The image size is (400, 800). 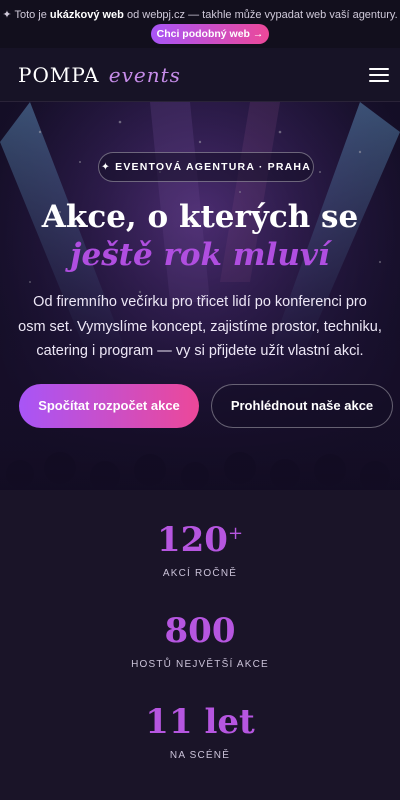 I want to click on site-header: POMPA events, so click(x=200, y=75).